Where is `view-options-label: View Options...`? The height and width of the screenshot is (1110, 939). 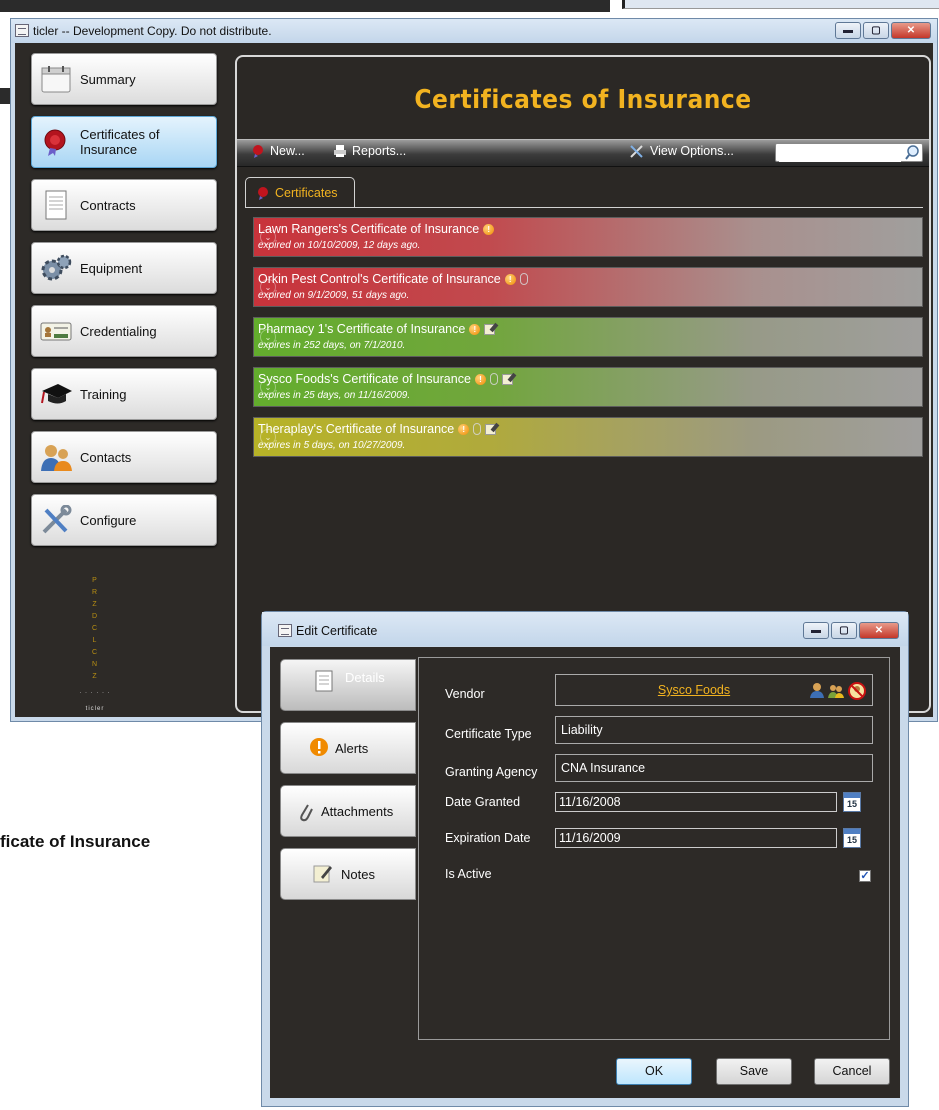 view-options-label: View Options... is located at coordinates (692, 151).